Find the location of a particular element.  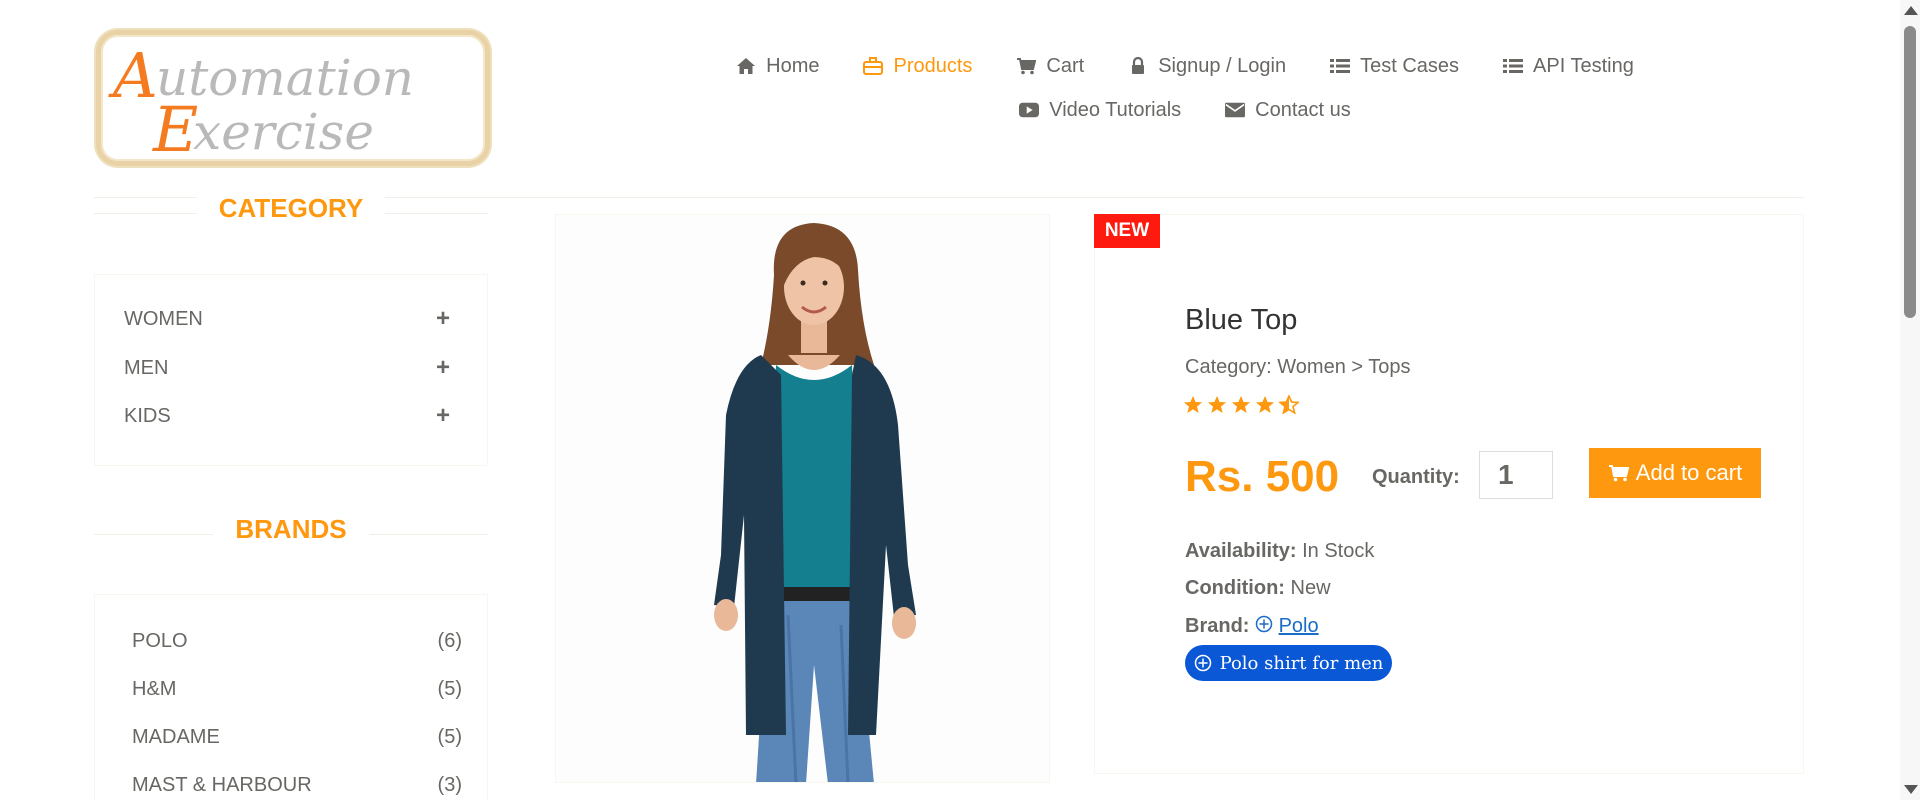

product-photo-illustration is located at coordinates (815, 502).